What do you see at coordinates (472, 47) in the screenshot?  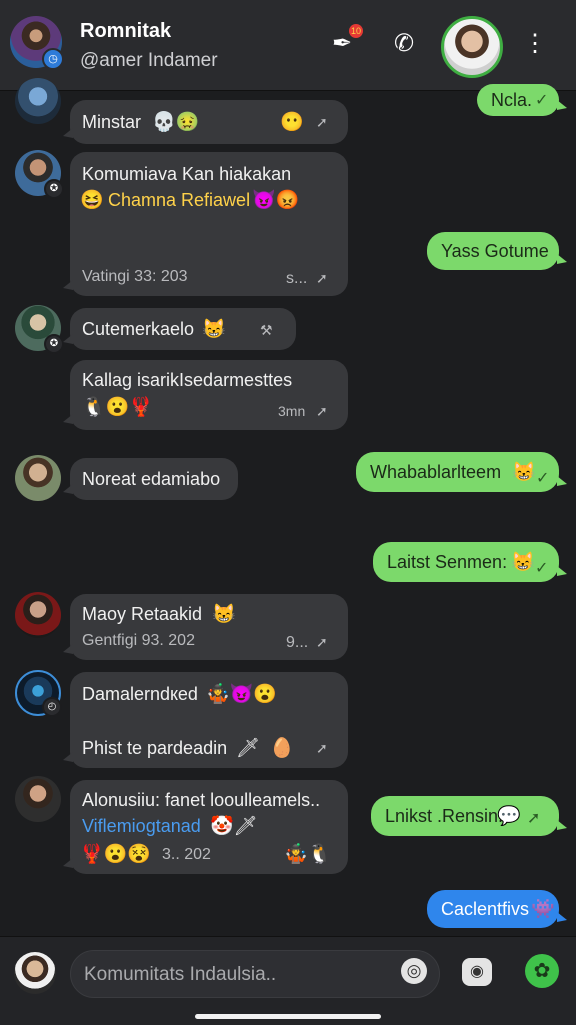 I see `profile-avatar` at bounding box center [472, 47].